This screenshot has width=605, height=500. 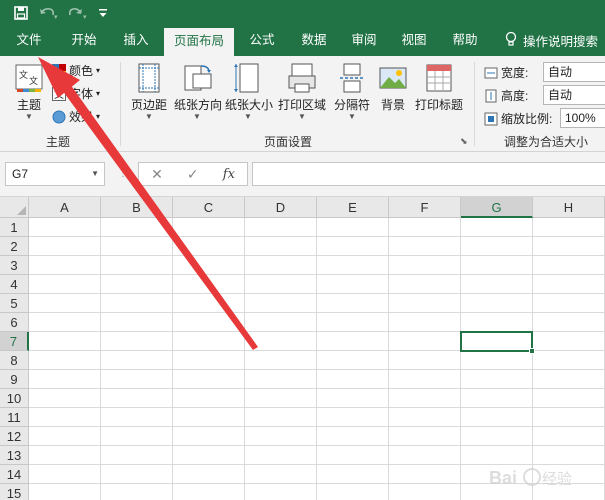 What do you see at coordinates (14, 474) in the screenshot?
I see `row-header-14: 14` at bounding box center [14, 474].